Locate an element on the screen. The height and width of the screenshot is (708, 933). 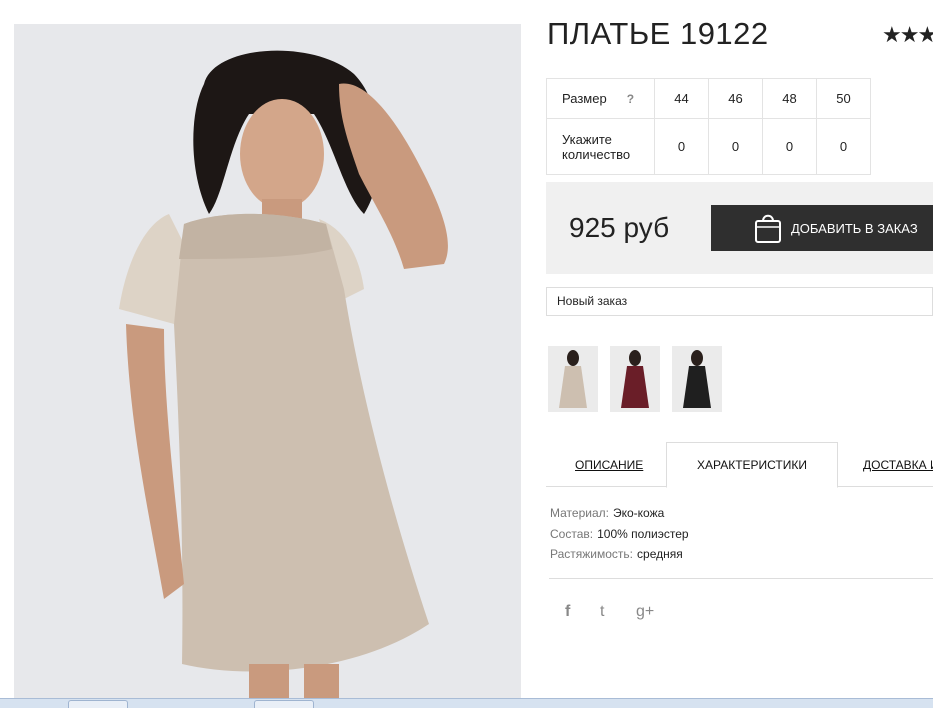
size-48: 48 is located at coordinates (789, 98).